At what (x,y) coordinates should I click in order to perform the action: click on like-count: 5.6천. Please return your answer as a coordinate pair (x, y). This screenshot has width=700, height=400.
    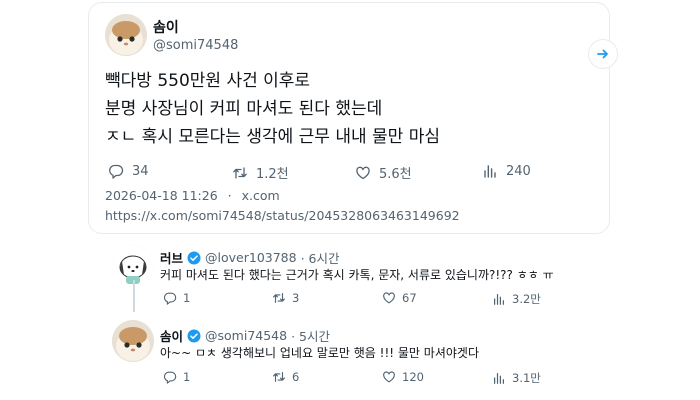
    Looking at the image, I should click on (395, 174).